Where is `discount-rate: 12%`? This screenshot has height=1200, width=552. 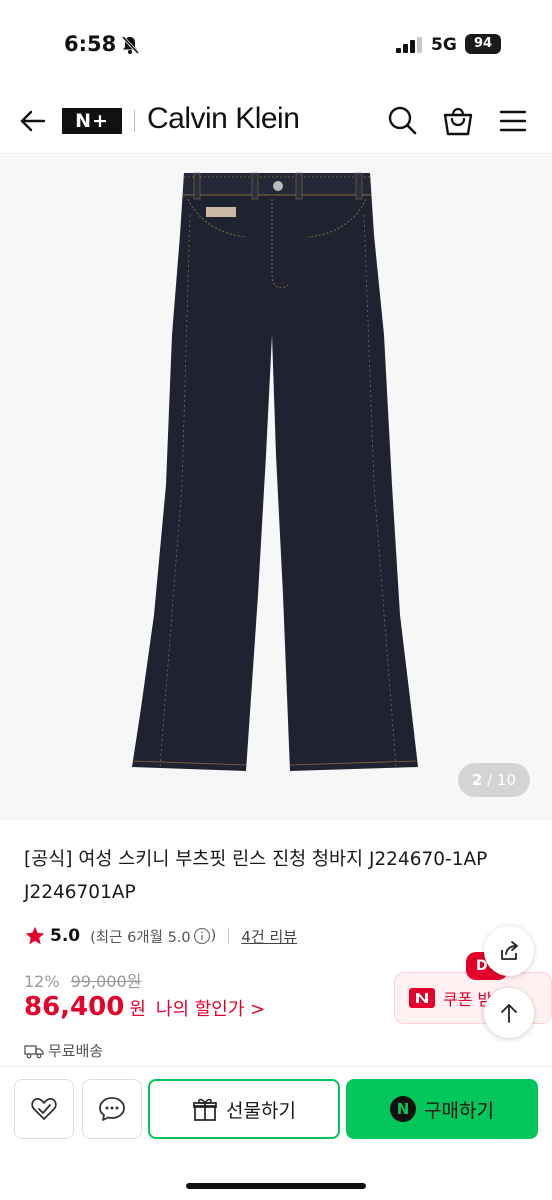
discount-rate: 12% is located at coordinates (42, 981).